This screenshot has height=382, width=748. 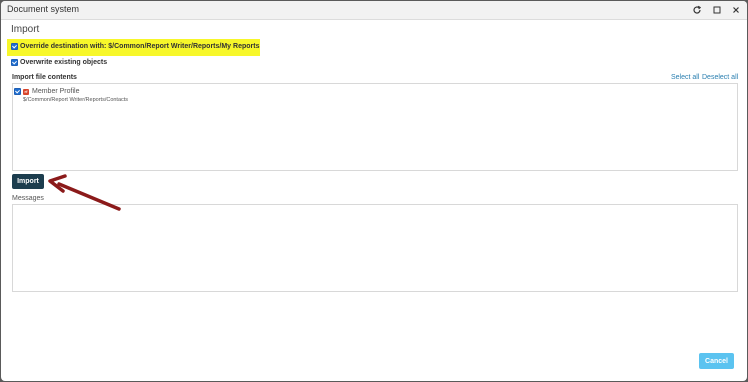 What do you see at coordinates (84, 192) in the screenshot?
I see `annotation-arrow-icon` at bounding box center [84, 192].